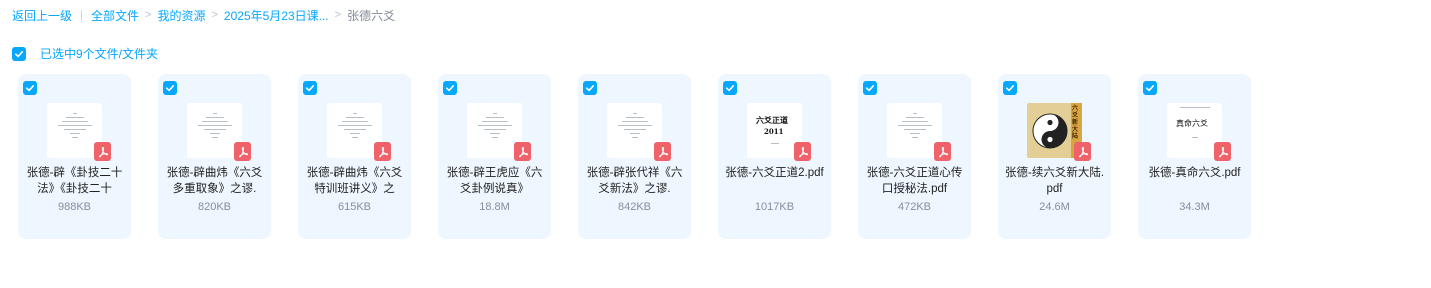  Describe the element at coordinates (74, 207) in the screenshot. I see `file-size: 988KB` at that location.